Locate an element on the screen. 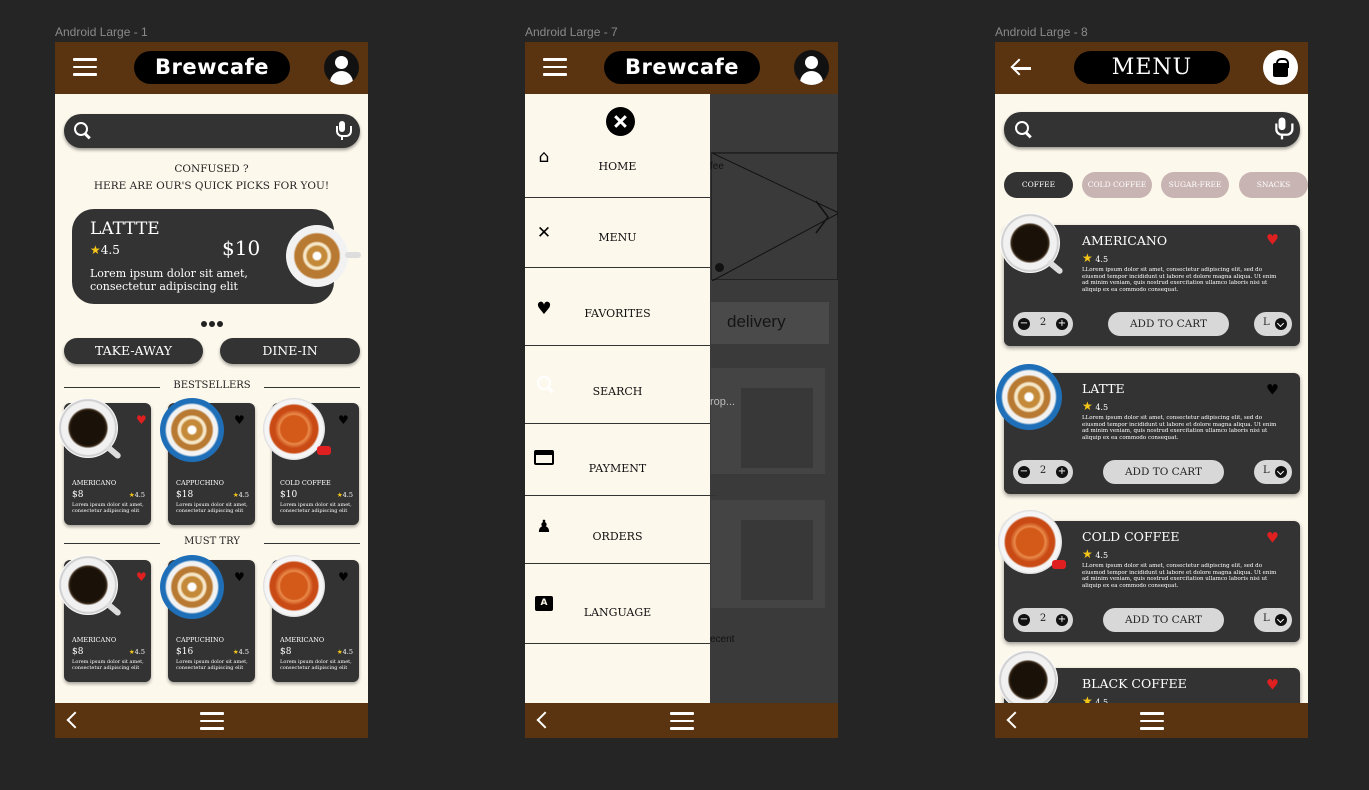 The image size is (1369, 790). drawer-item-label: ORDERS is located at coordinates (617, 536).